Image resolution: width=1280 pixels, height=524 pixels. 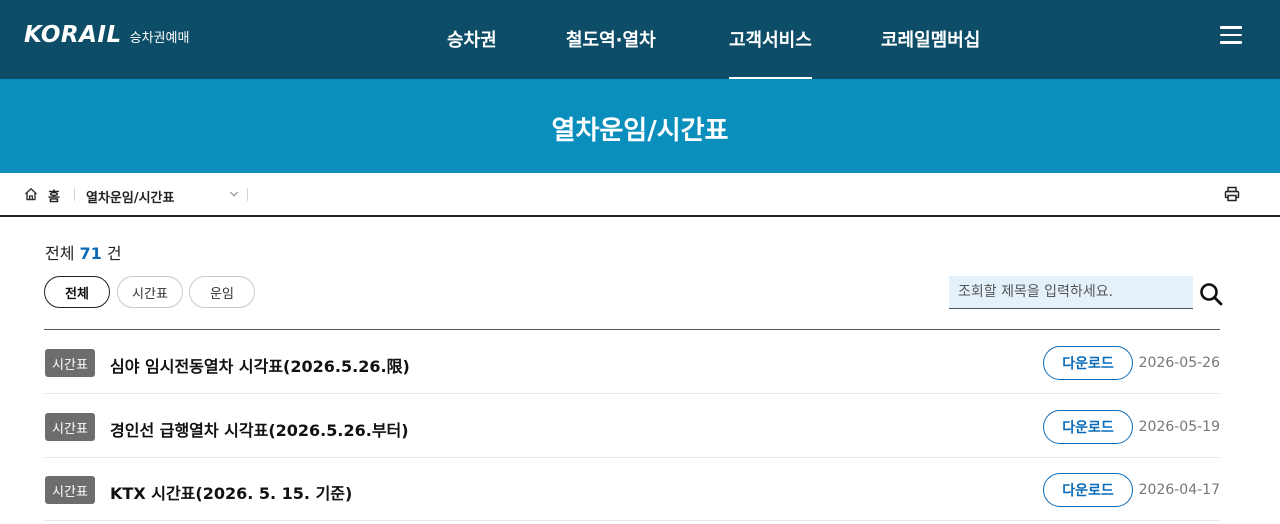 What do you see at coordinates (1071, 292) in the screenshot?
I see `search-input` at bounding box center [1071, 292].